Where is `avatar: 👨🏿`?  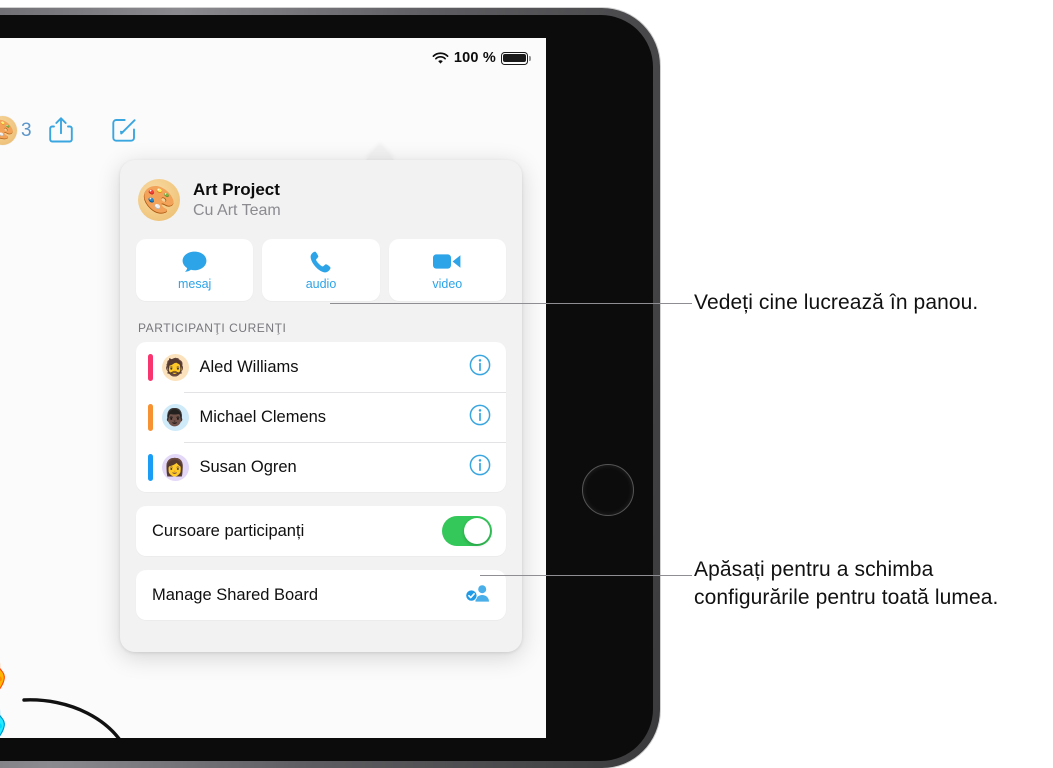
avatar: 👨🏿 is located at coordinates (175, 417).